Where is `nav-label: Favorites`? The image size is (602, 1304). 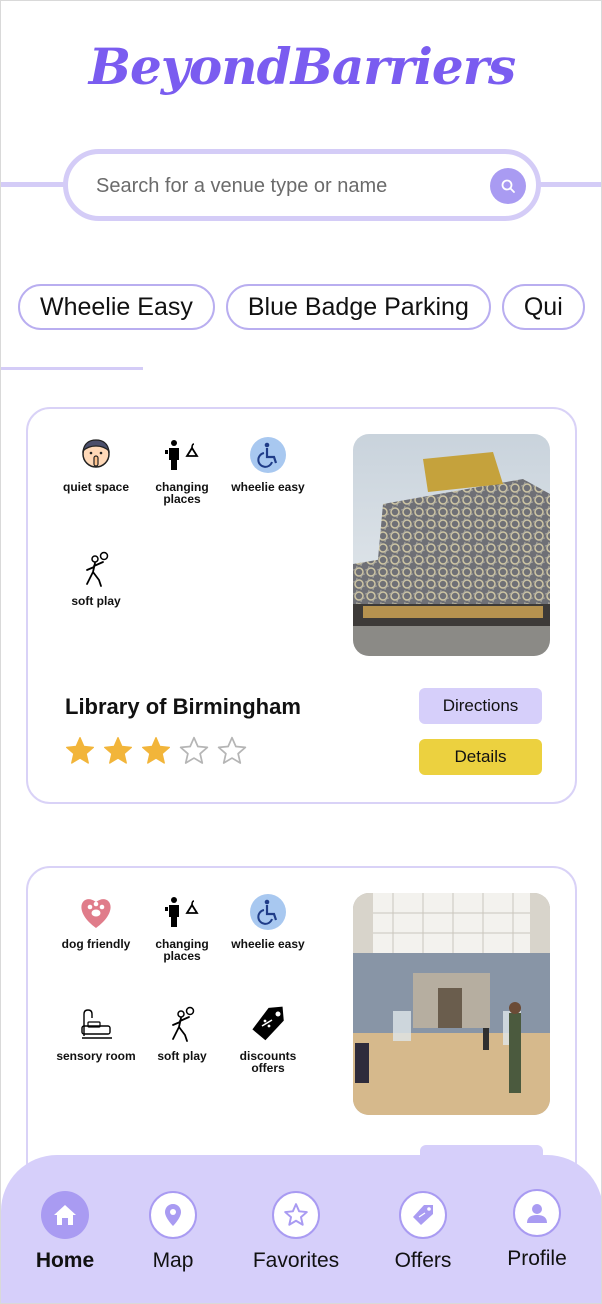 nav-label: Favorites is located at coordinates (296, 1260).